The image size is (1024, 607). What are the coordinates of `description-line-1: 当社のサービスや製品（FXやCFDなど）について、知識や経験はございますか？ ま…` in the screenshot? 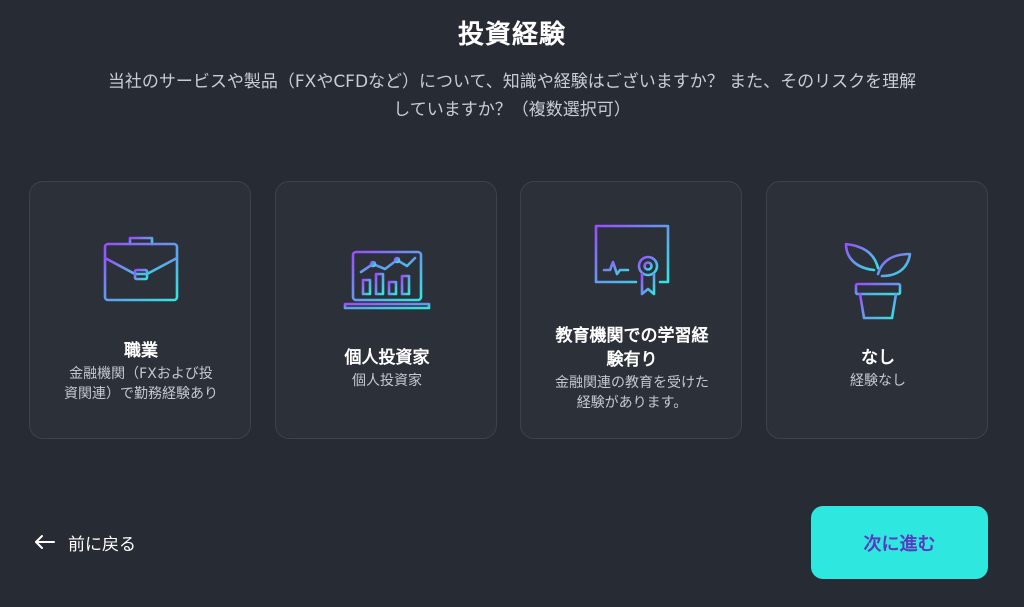 It's located at (512, 82).